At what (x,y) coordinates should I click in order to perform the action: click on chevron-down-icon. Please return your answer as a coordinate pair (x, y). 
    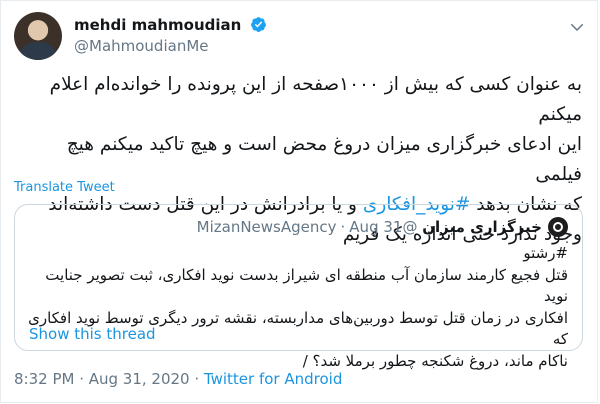
    Looking at the image, I should click on (577, 27).